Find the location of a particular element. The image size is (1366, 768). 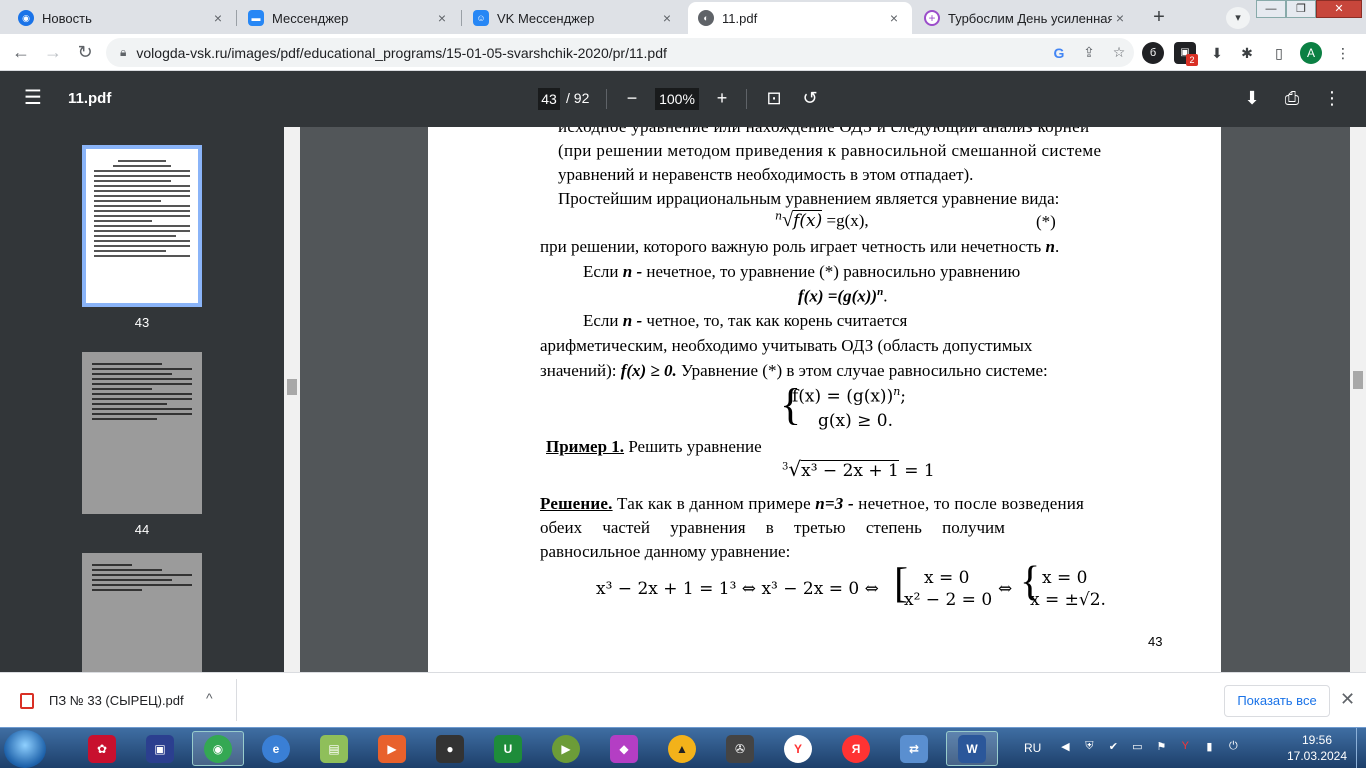

thumbnail-page-44: 44 is located at coordinates (142, 444).